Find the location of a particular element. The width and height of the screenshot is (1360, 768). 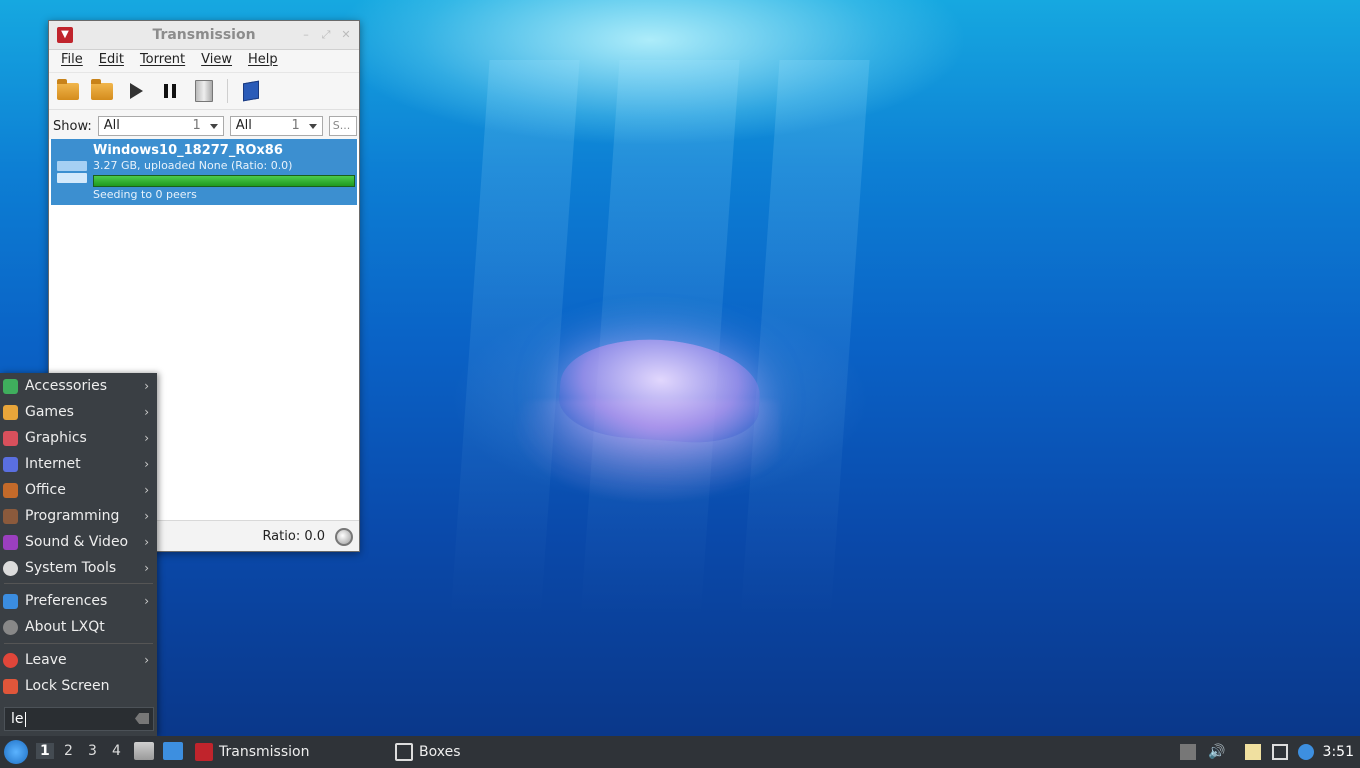

play-icon is located at coordinates (136, 91).